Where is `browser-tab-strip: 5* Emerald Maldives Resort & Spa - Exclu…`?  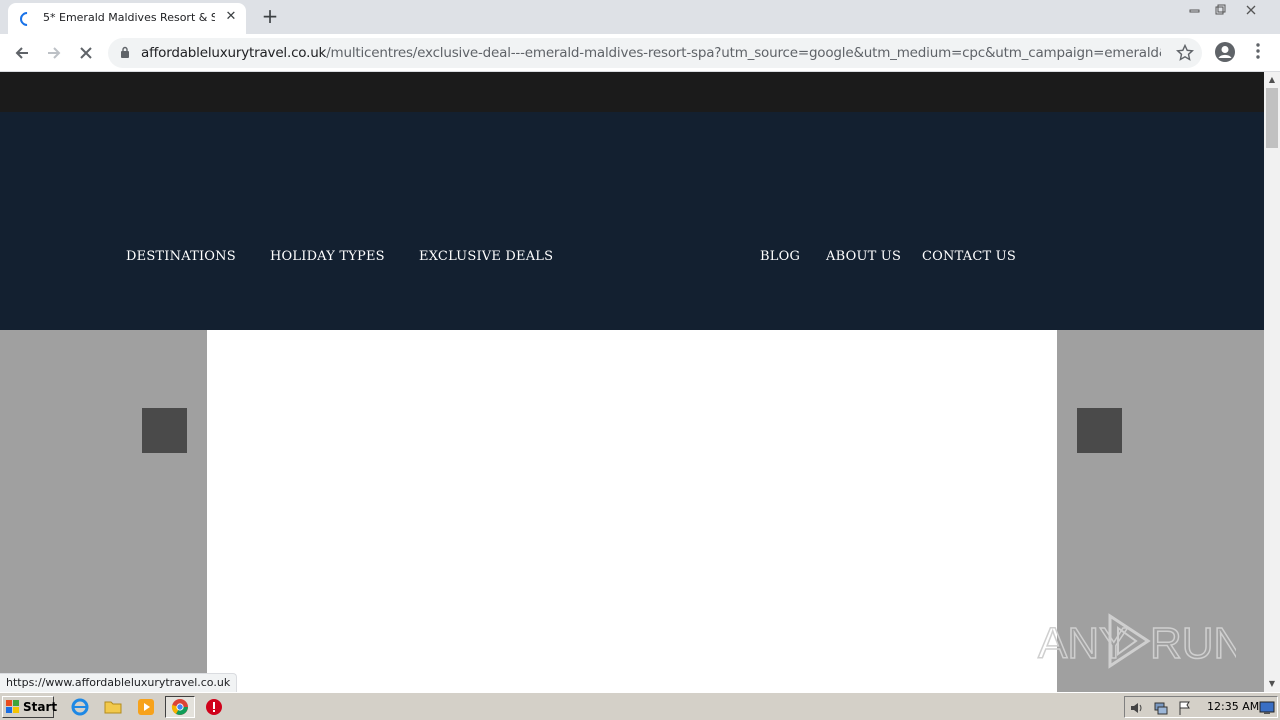
browser-tab-strip: 5* Emerald Maldives Resort & Spa - Exclu… is located at coordinates (640, 17).